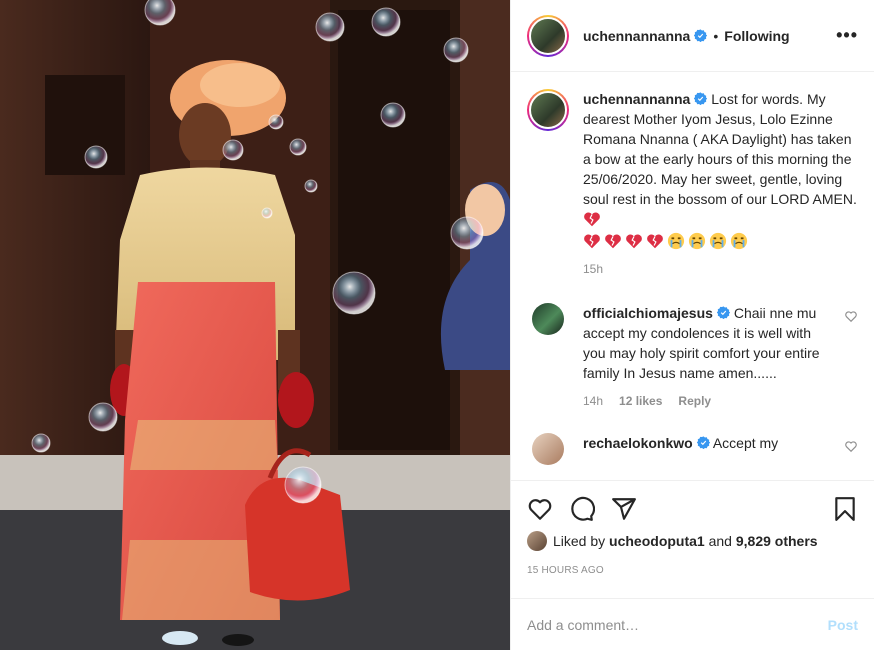 This screenshot has height=650, width=874. I want to click on caption-avatar, so click(548, 110).